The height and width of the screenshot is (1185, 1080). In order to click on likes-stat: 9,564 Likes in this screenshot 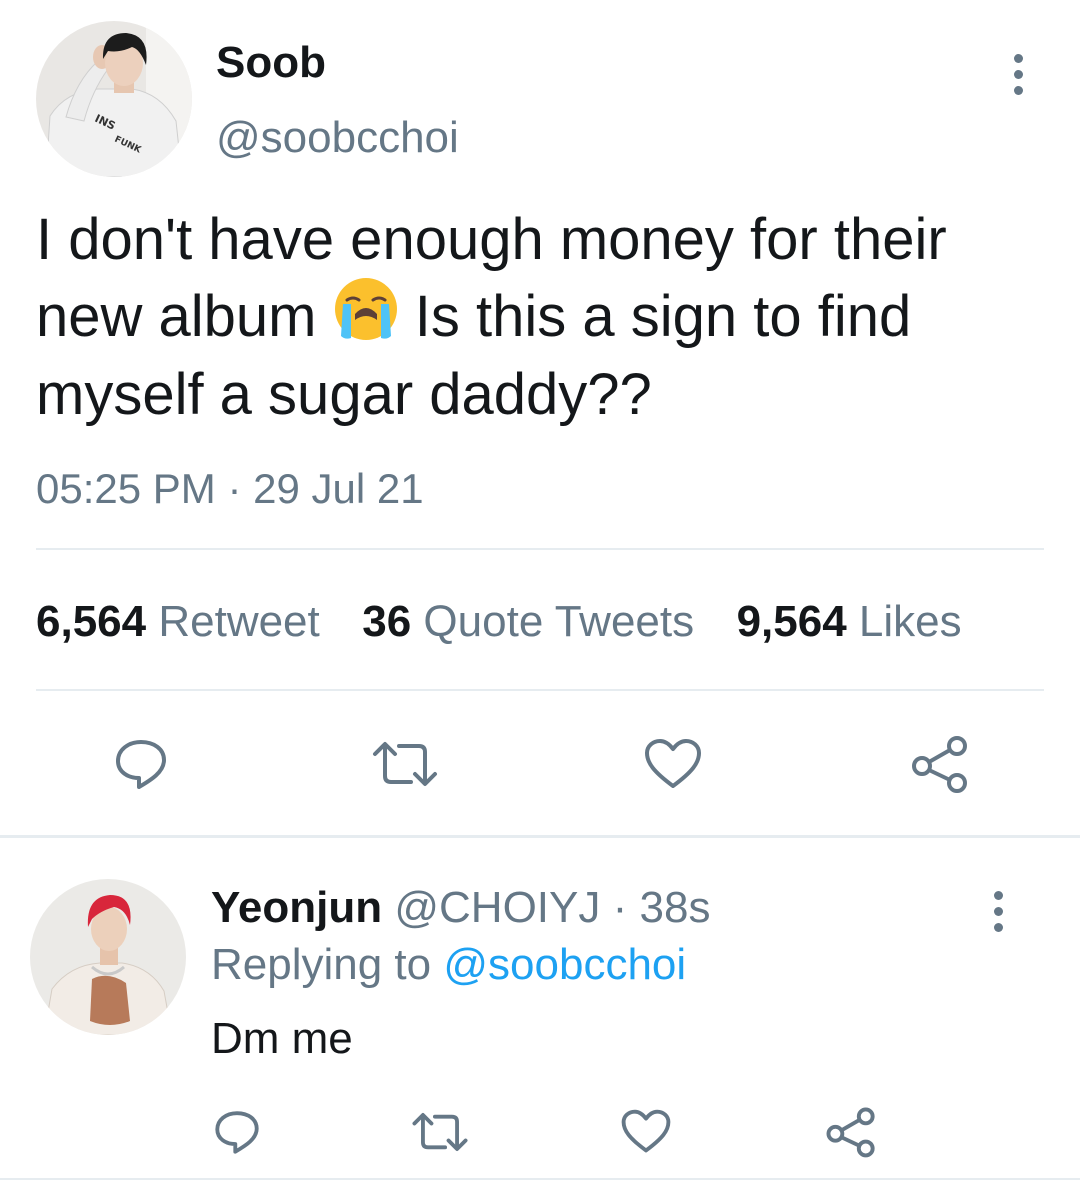, I will do `click(849, 621)`.